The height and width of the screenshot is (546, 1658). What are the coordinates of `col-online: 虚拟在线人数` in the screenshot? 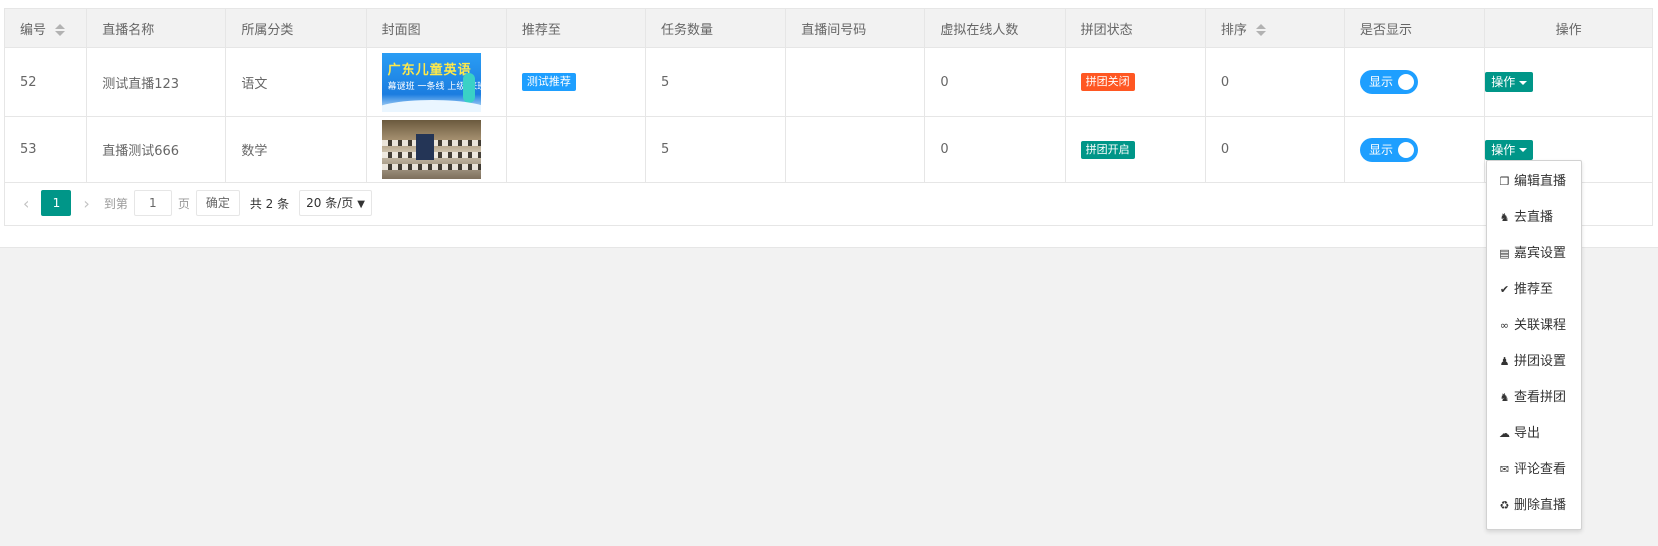 It's located at (995, 28).